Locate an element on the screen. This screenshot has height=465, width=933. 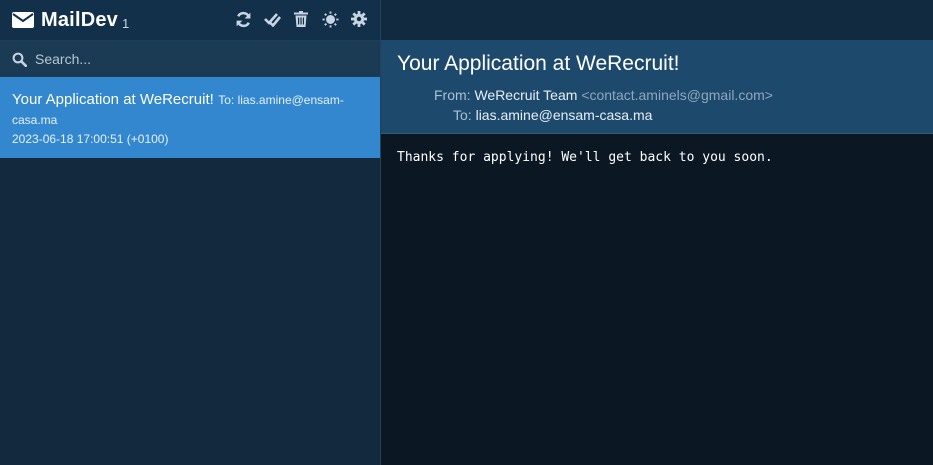
delete-all-icon is located at coordinates (301, 19).